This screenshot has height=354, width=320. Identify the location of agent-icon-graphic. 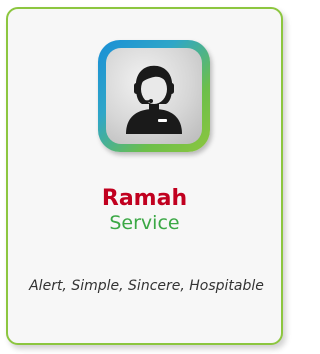
(154, 99).